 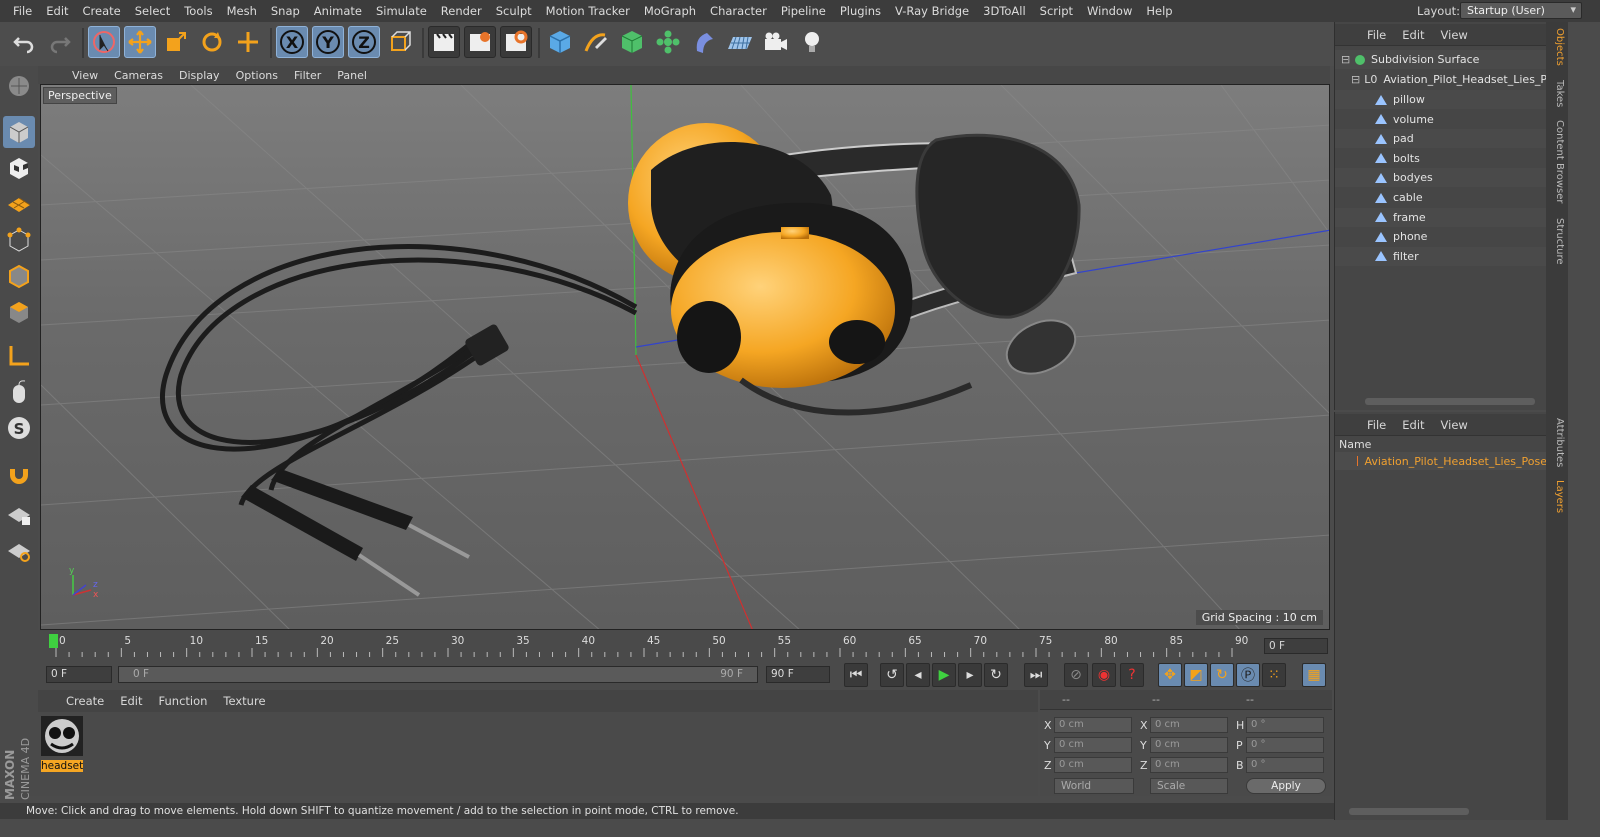 What do you see at coordinates (1413, 35) in the screenshot?
I see `obj-menu-edit: Edit` at bounding box center [1413, 35].